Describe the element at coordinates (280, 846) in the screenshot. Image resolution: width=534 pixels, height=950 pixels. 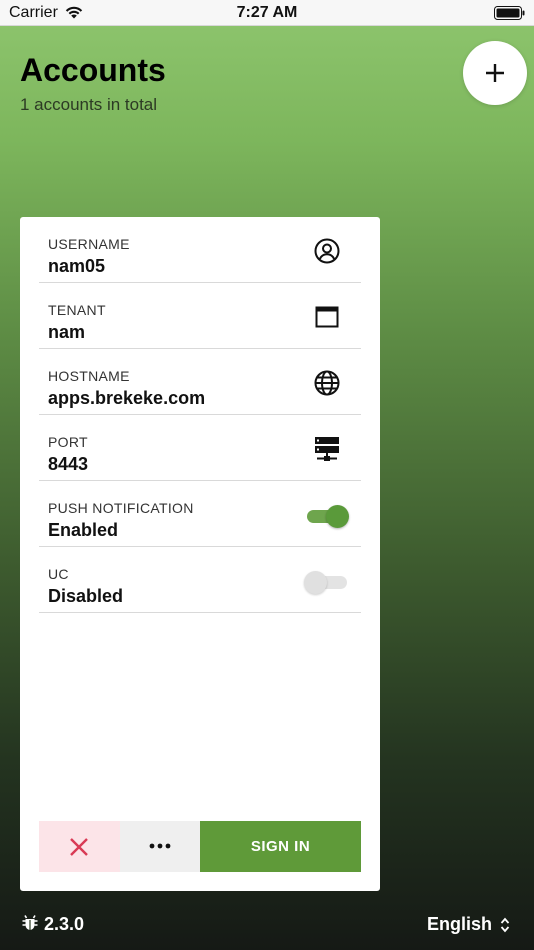
I see `sign-in-button: SIGN IN` at that location.